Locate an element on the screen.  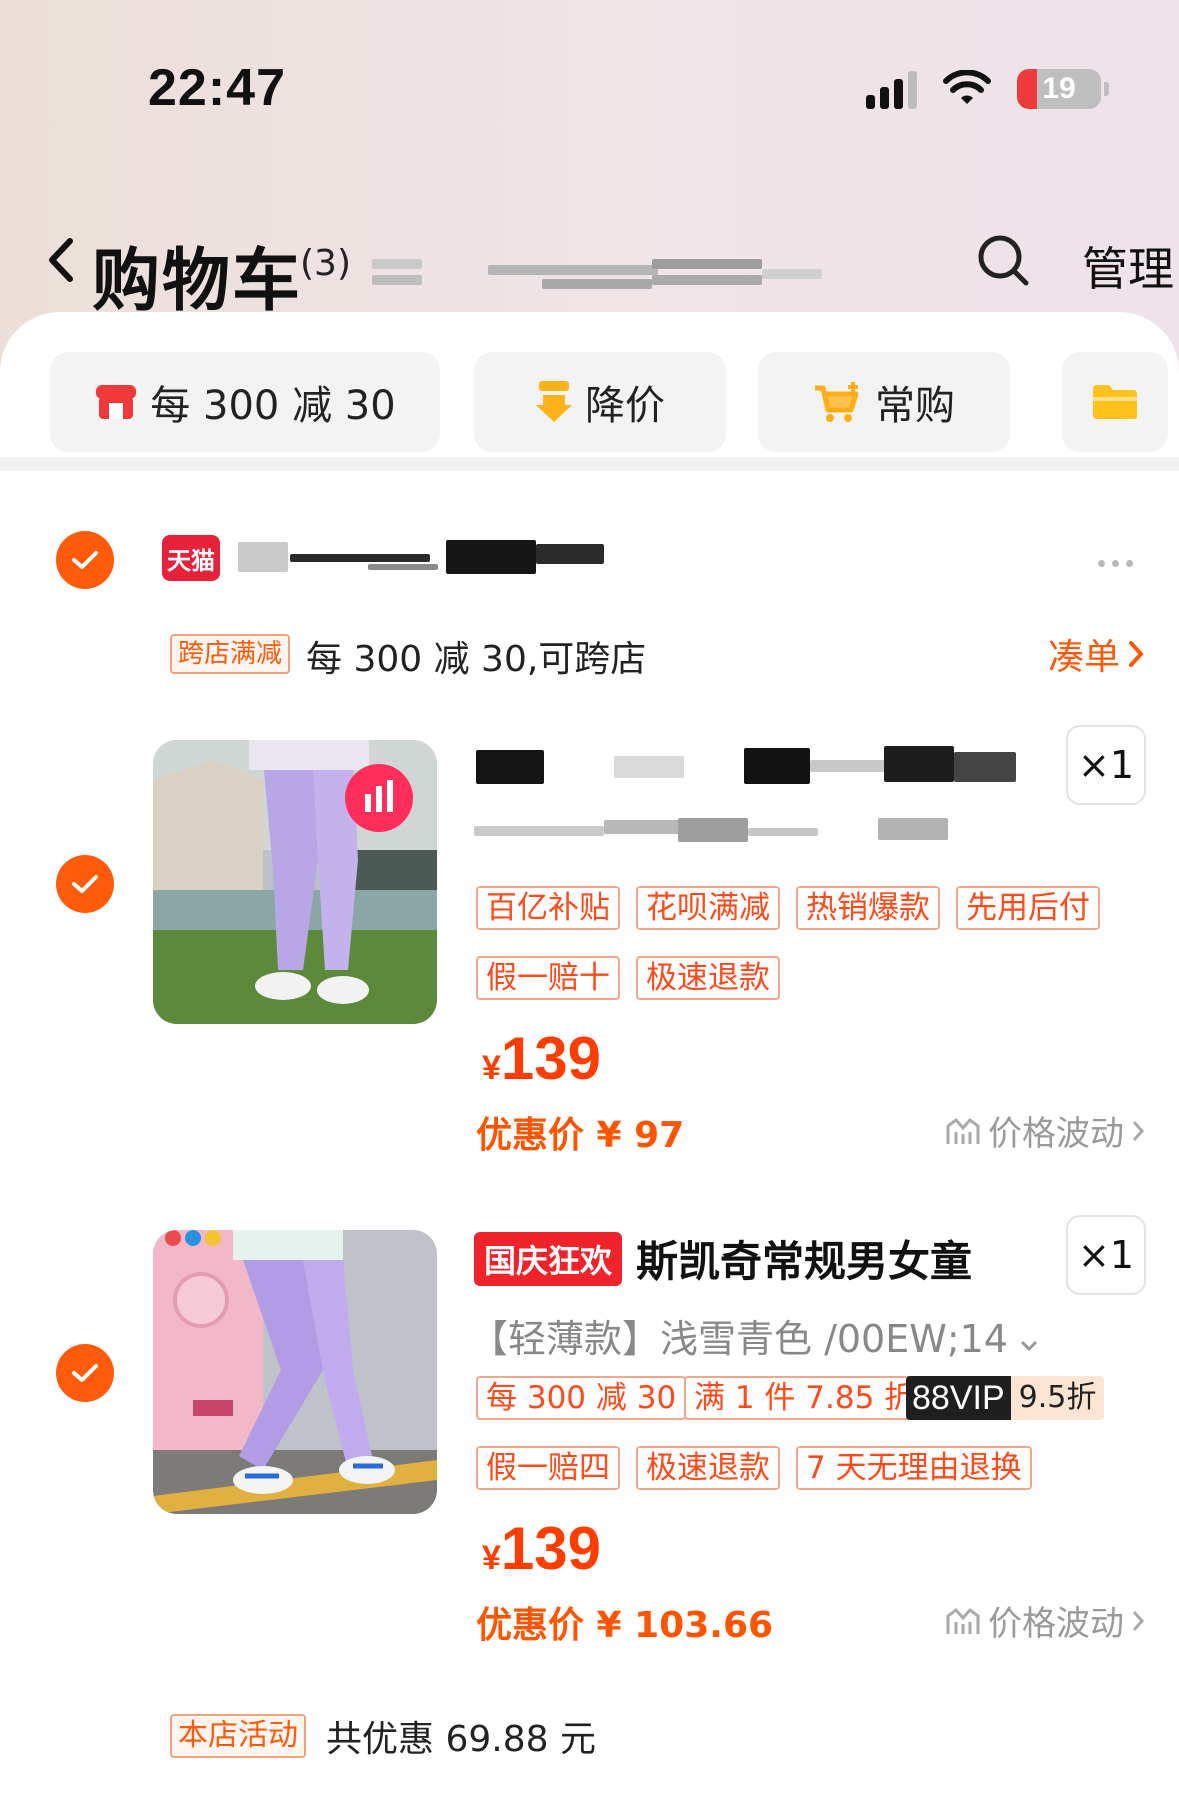
coudan-link: 凑单 is located at coordinates (1096, 654).